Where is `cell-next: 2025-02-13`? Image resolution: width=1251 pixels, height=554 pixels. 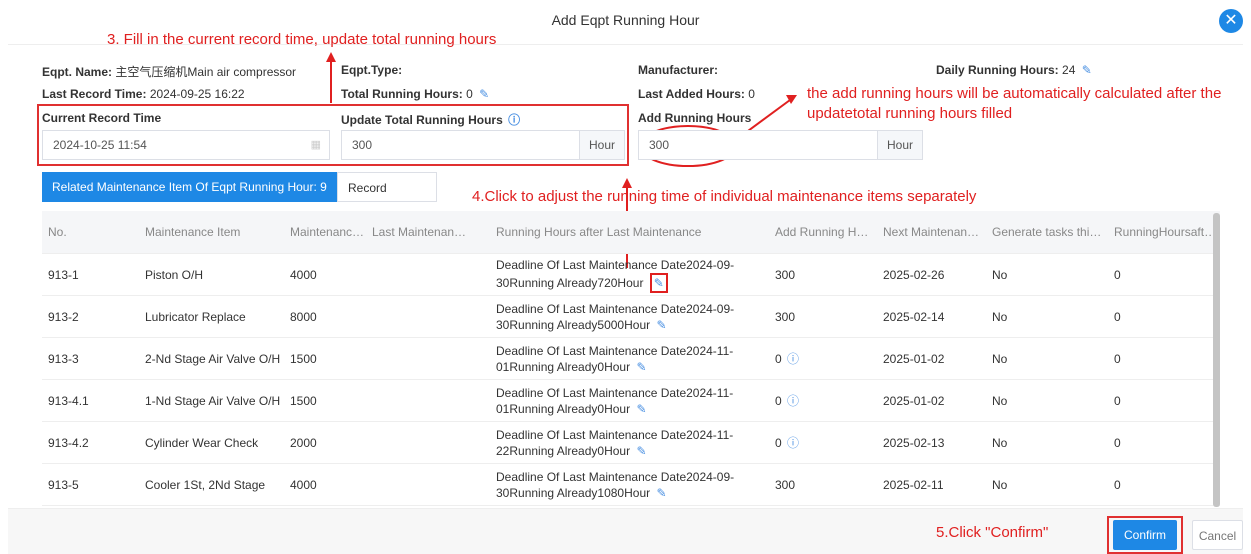
cell-next: 2025-02-13 is located at coordinates (914, 442).